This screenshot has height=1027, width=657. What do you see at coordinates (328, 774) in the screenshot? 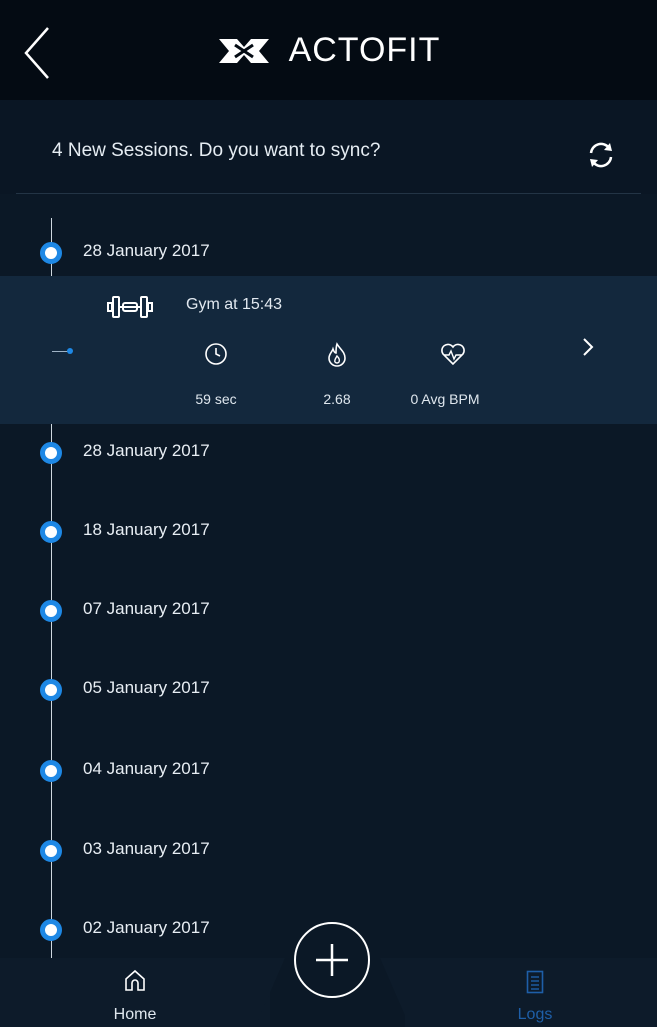
I see `timeline-date-item: 04 January 2017` at bounding box center [328, 774].